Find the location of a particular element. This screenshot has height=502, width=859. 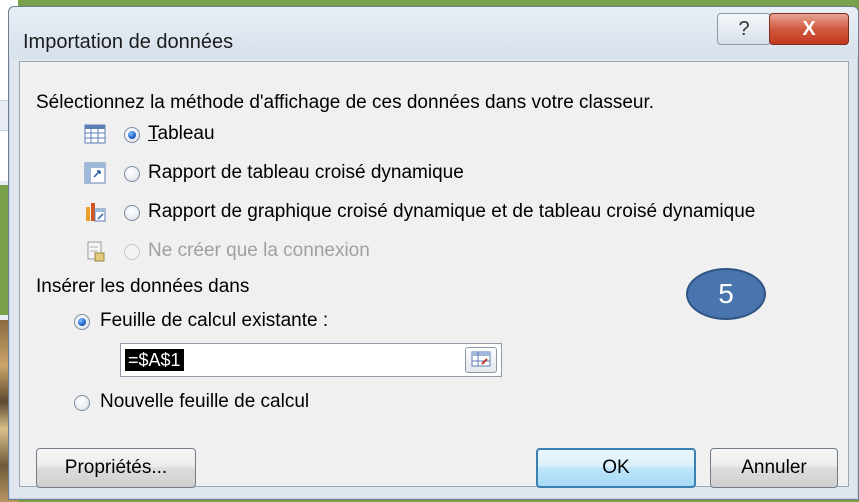

connection-icon is located at coordinates (96, 251).